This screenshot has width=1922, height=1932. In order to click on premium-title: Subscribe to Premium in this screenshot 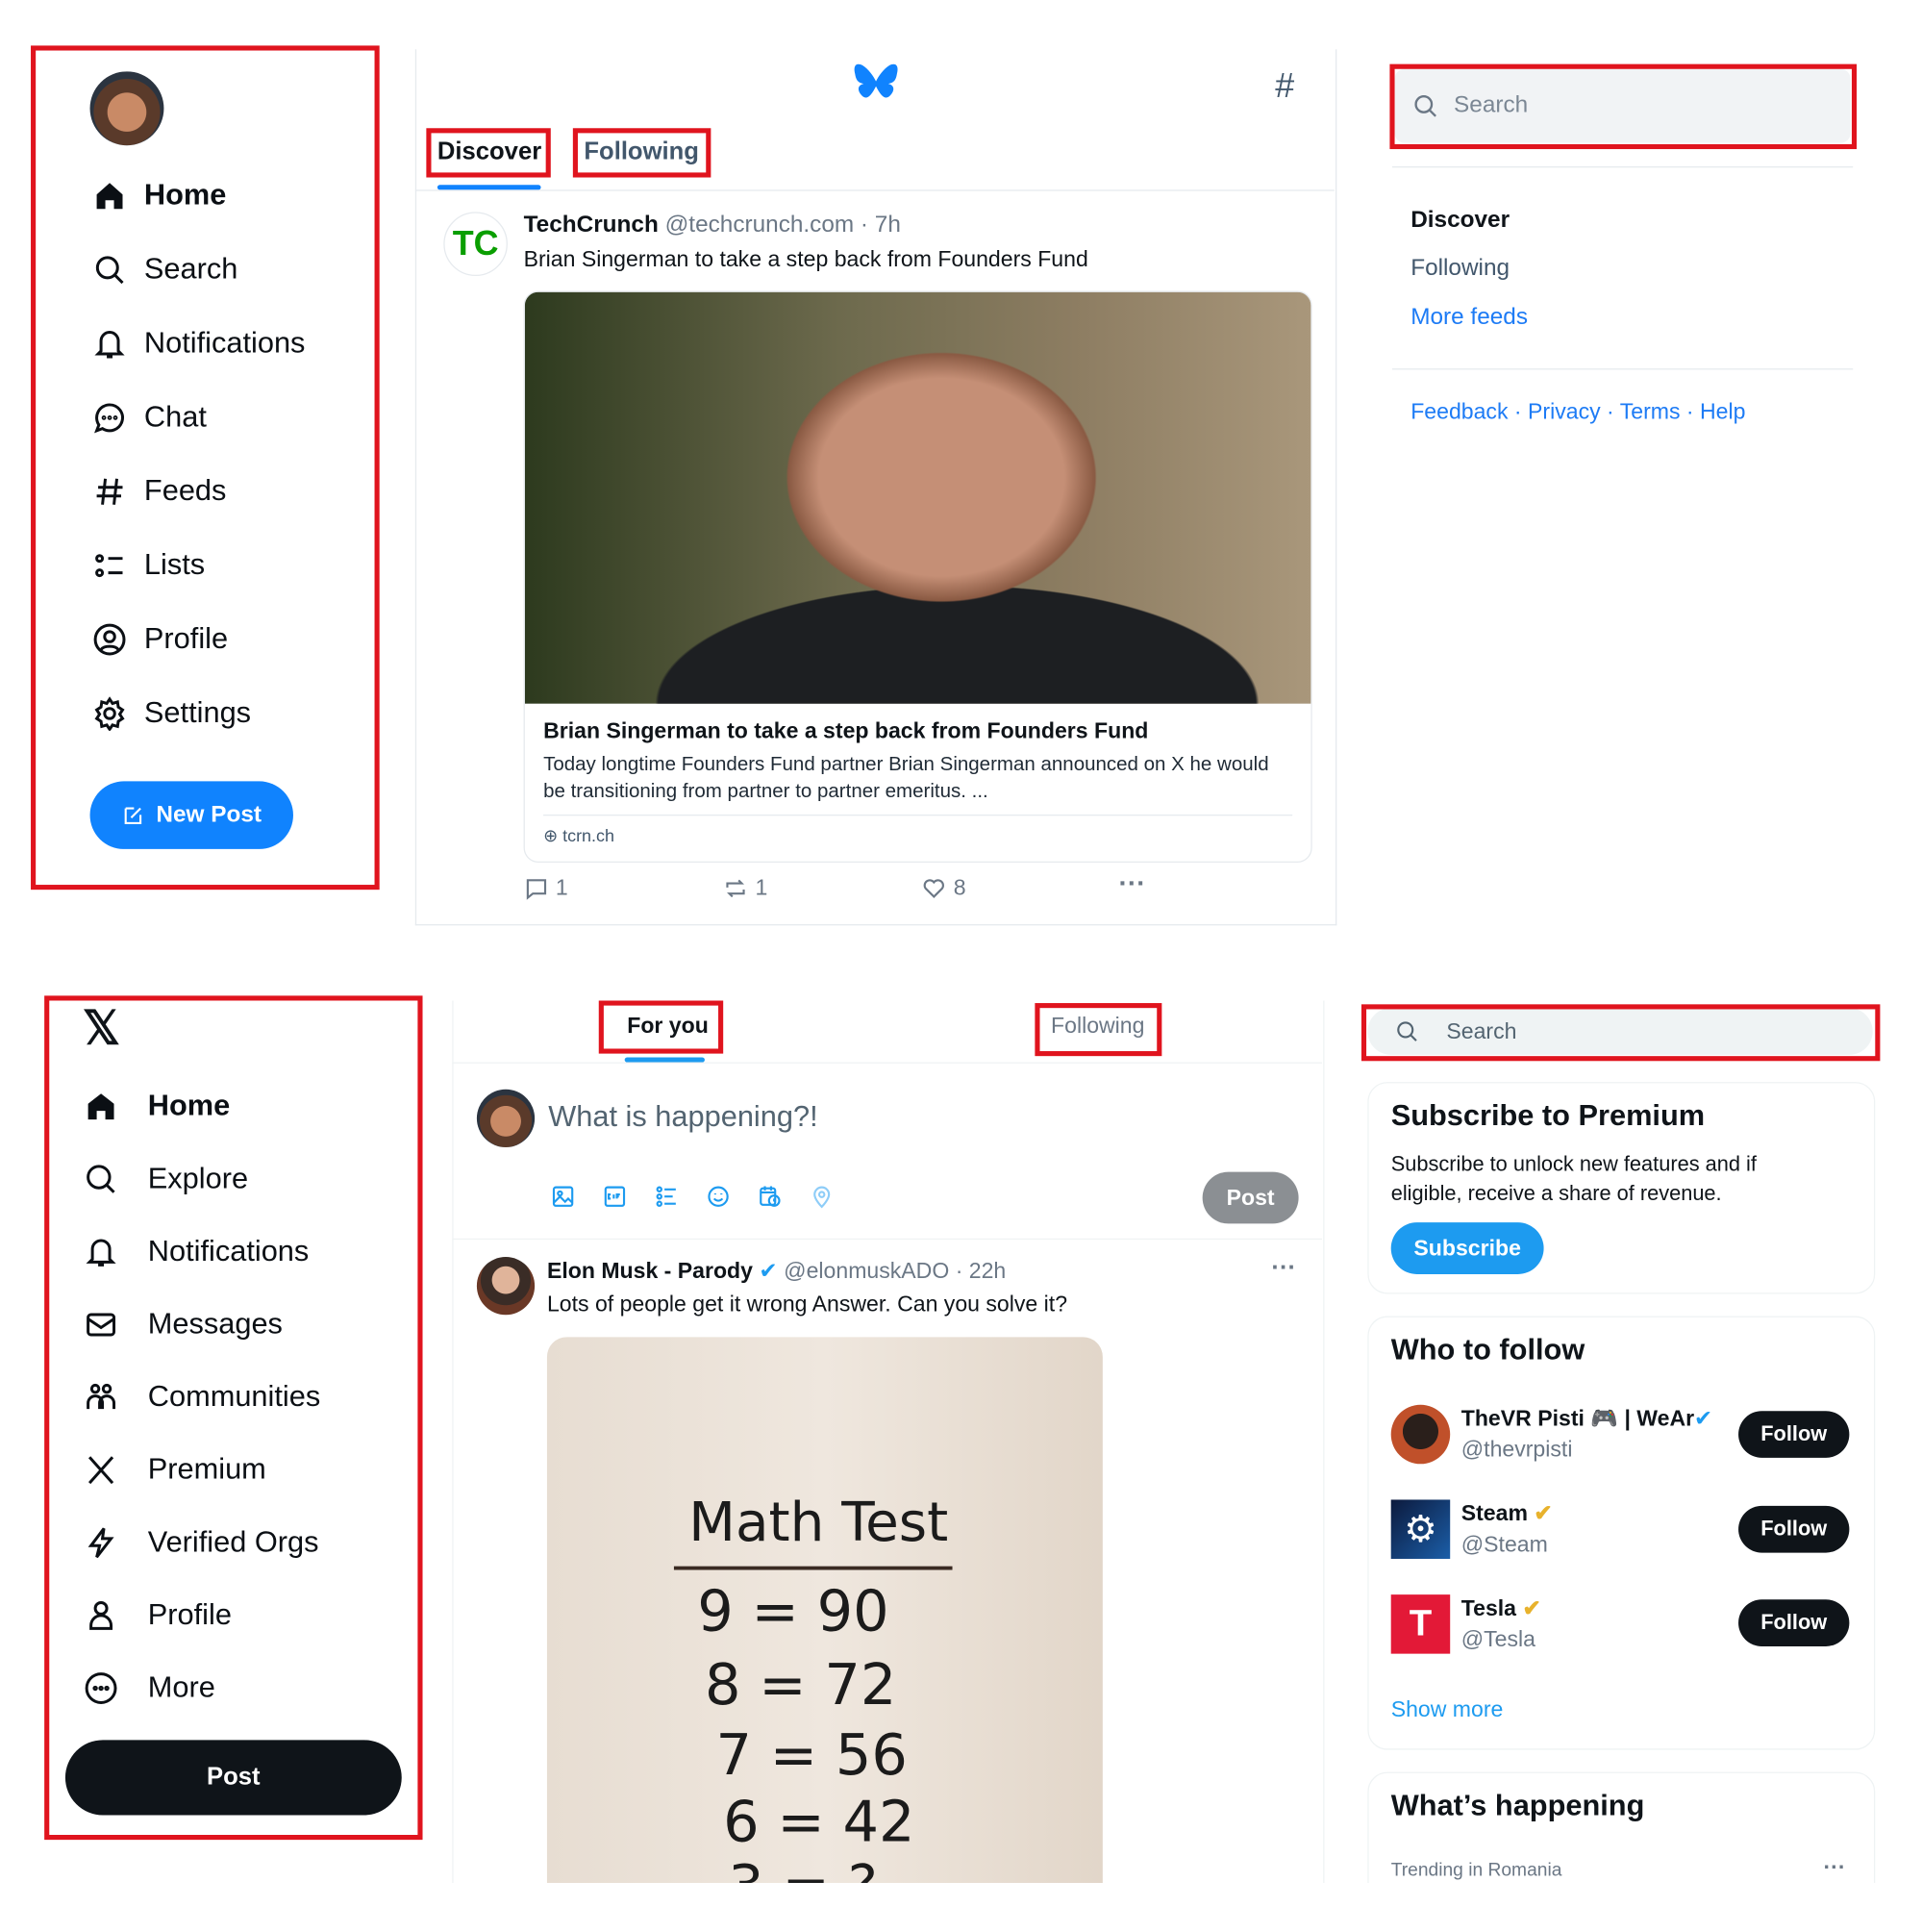, I will do `click(1548, 1116)`.